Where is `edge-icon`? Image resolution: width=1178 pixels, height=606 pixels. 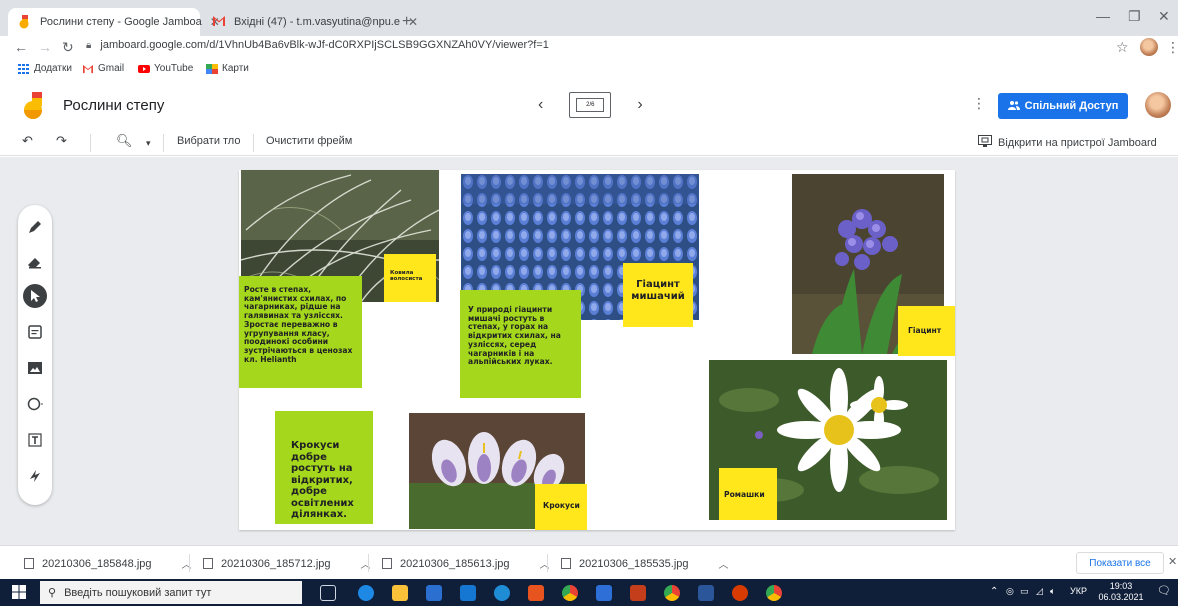
edge-icon is located at coordinates (366, 593).